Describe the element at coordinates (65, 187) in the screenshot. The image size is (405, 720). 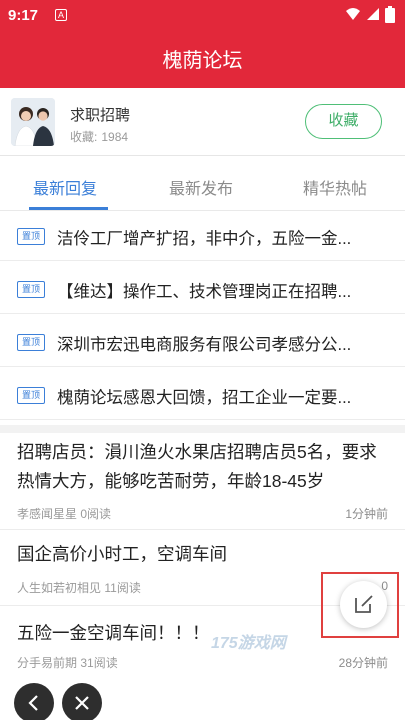
I see `tab-latest-reply: 最新回复` at that location.